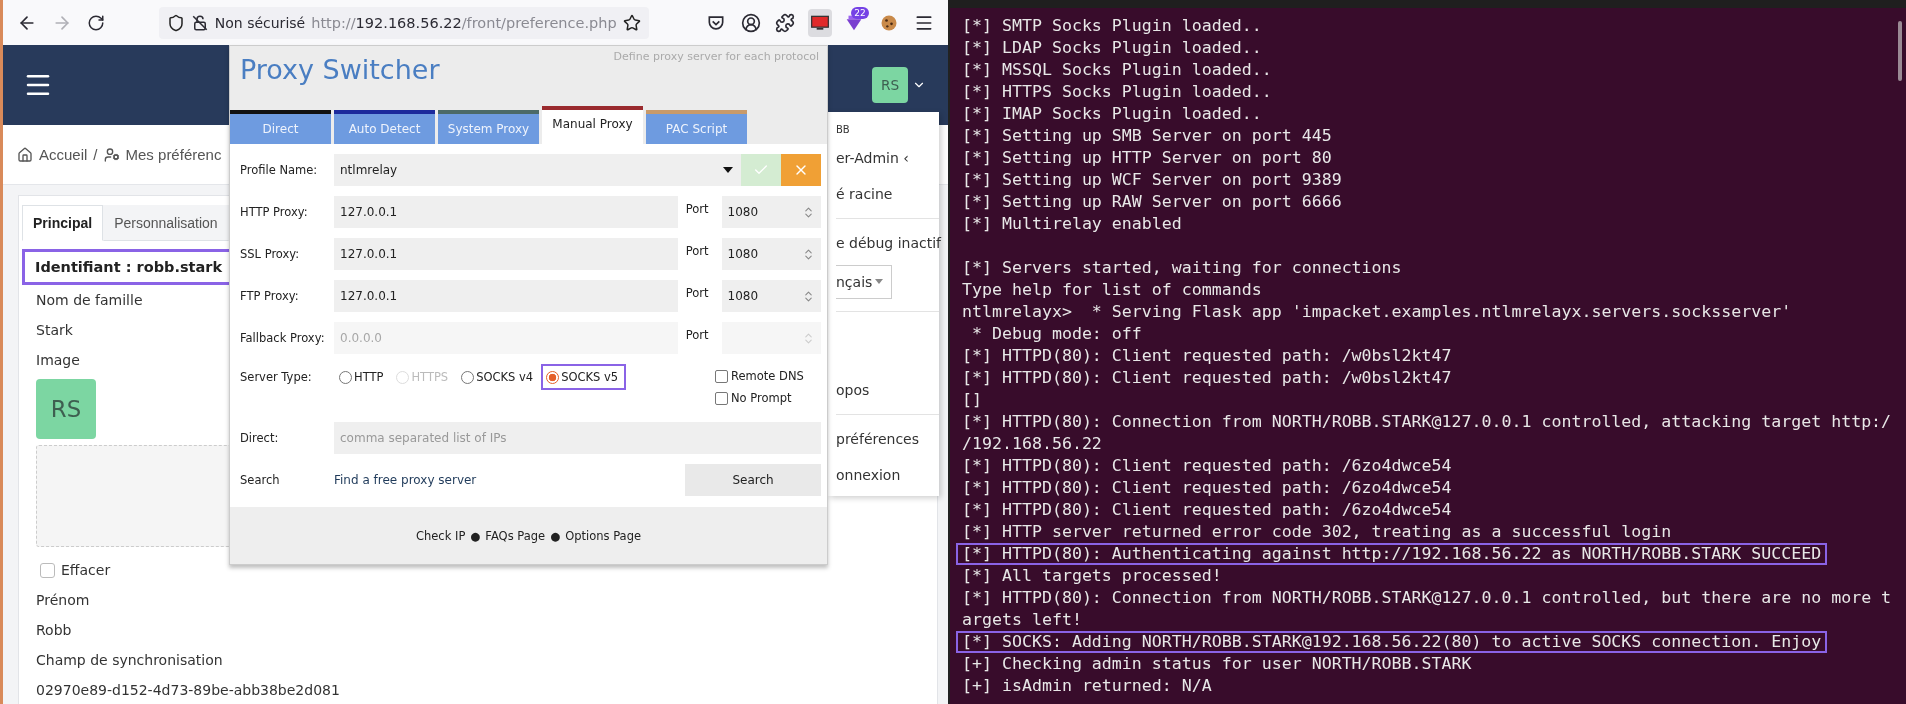 The image size is (1906, 704). What do you see at coordinates (54, 330) in the screenshot?
I see `field-value: Stark` at bounding box center [54, 330].